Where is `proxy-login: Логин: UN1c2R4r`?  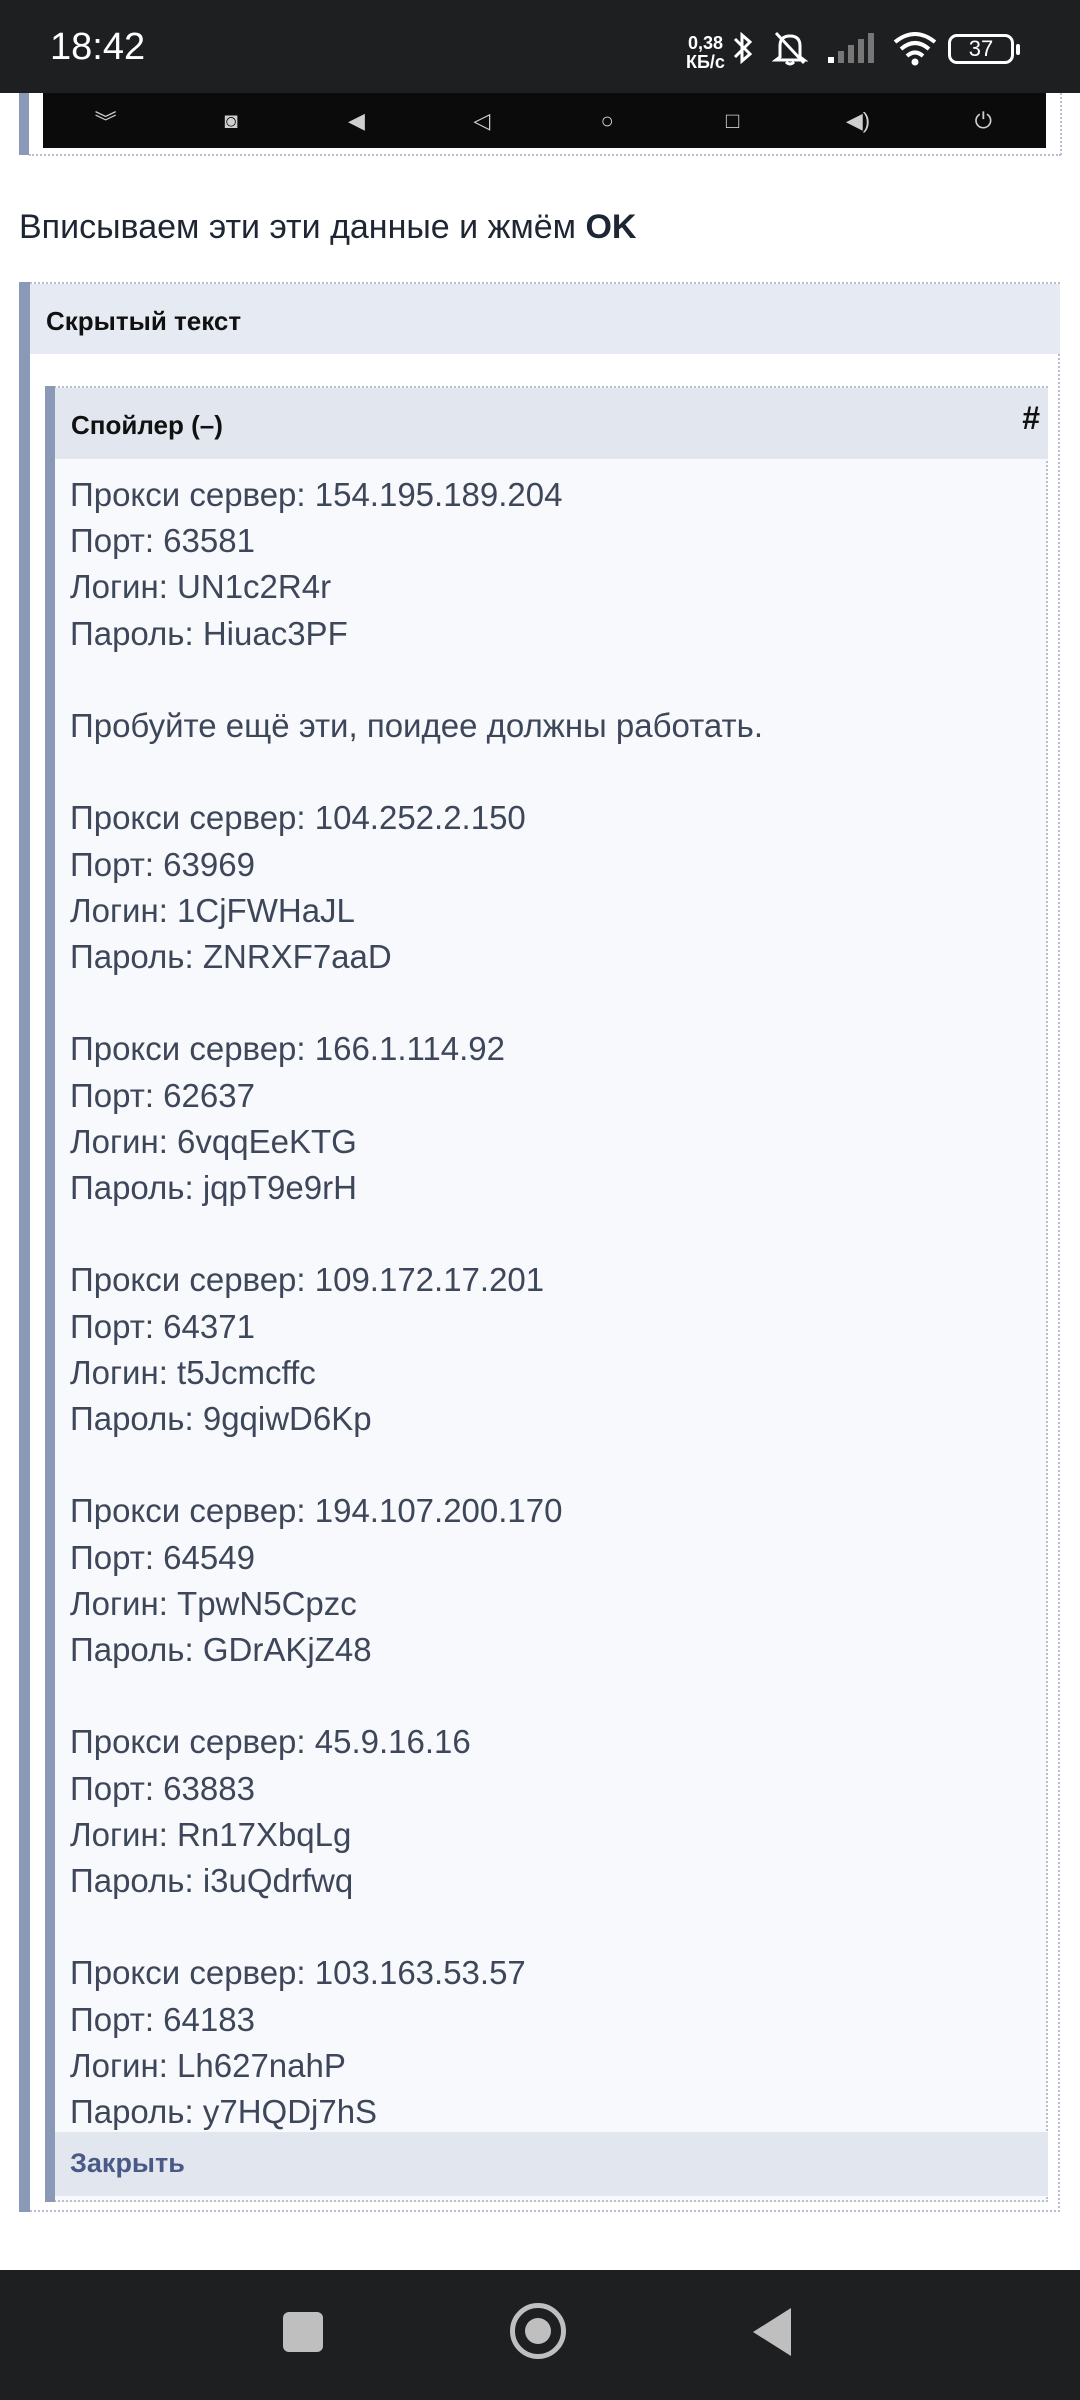
proxy-login: Логин: UN1c2R4r is located at coordinates (201, 587).